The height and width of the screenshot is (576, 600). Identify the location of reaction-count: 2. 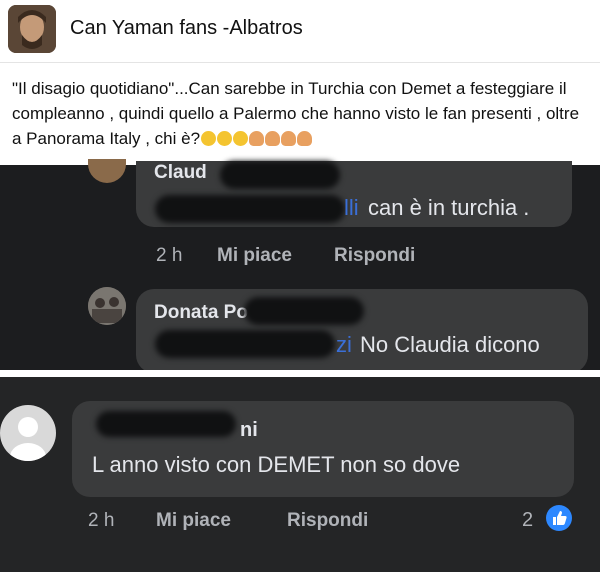
(527, 520).